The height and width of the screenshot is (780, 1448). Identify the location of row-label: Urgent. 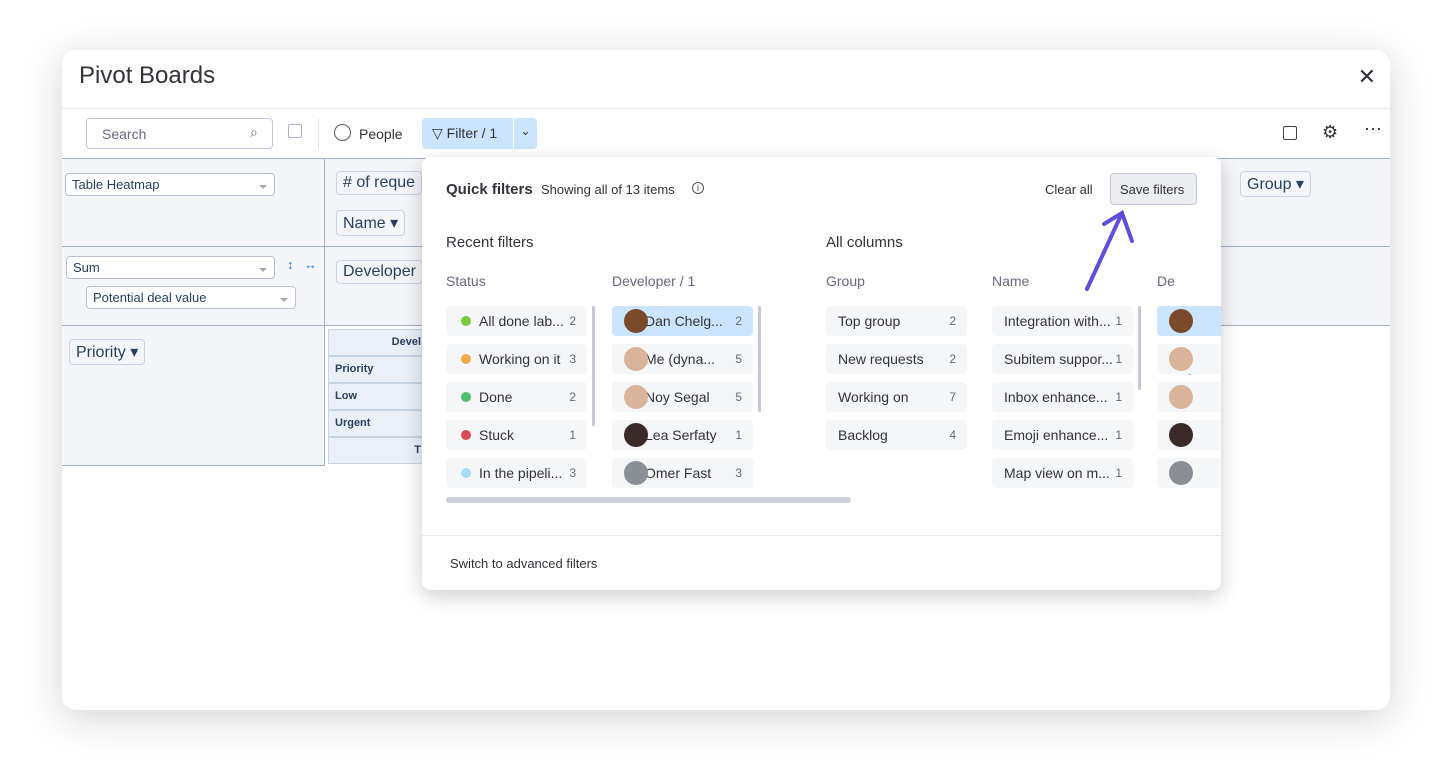
(378, 423).